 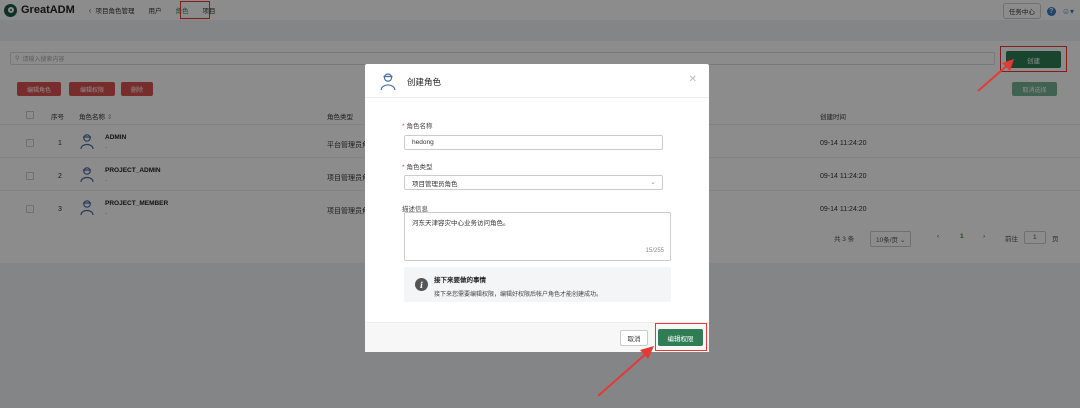 I want to click on next-steps-notice: i 接下来要做的事情 接下来您需要编辑权限，编辑好权限后帐户角色才能创建成功。, so click(x=537, y=284).